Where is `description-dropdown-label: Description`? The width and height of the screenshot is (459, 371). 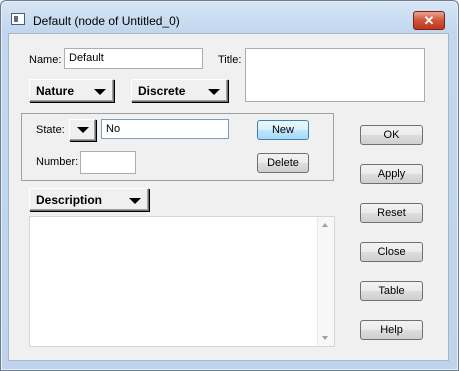
description-dropdown-label: Description is located at coordinates (69, 200).